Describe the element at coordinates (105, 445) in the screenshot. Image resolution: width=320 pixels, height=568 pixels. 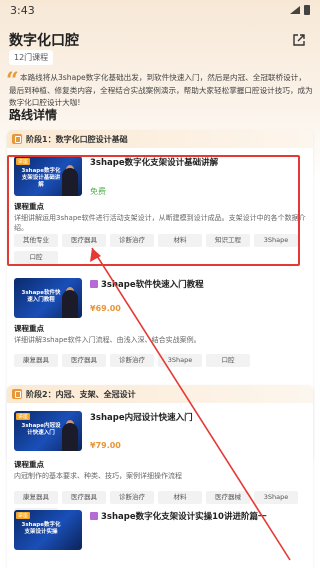
I see `course-price: ¥79.00` at that location.